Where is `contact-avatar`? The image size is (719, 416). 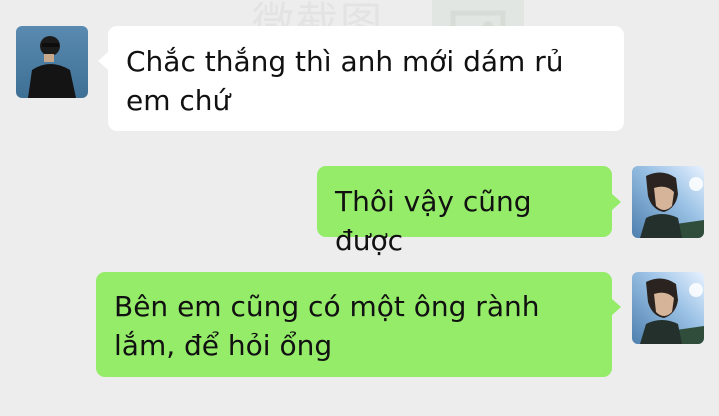 contact-avatar is located at coordinates (52, 62).